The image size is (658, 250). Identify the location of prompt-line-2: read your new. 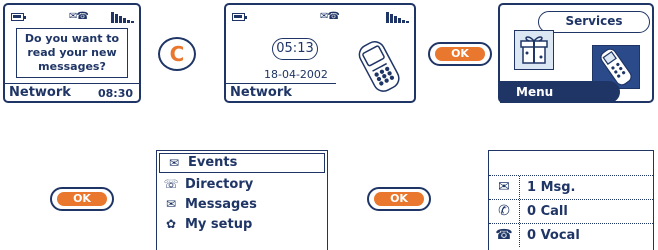
(72, 52).